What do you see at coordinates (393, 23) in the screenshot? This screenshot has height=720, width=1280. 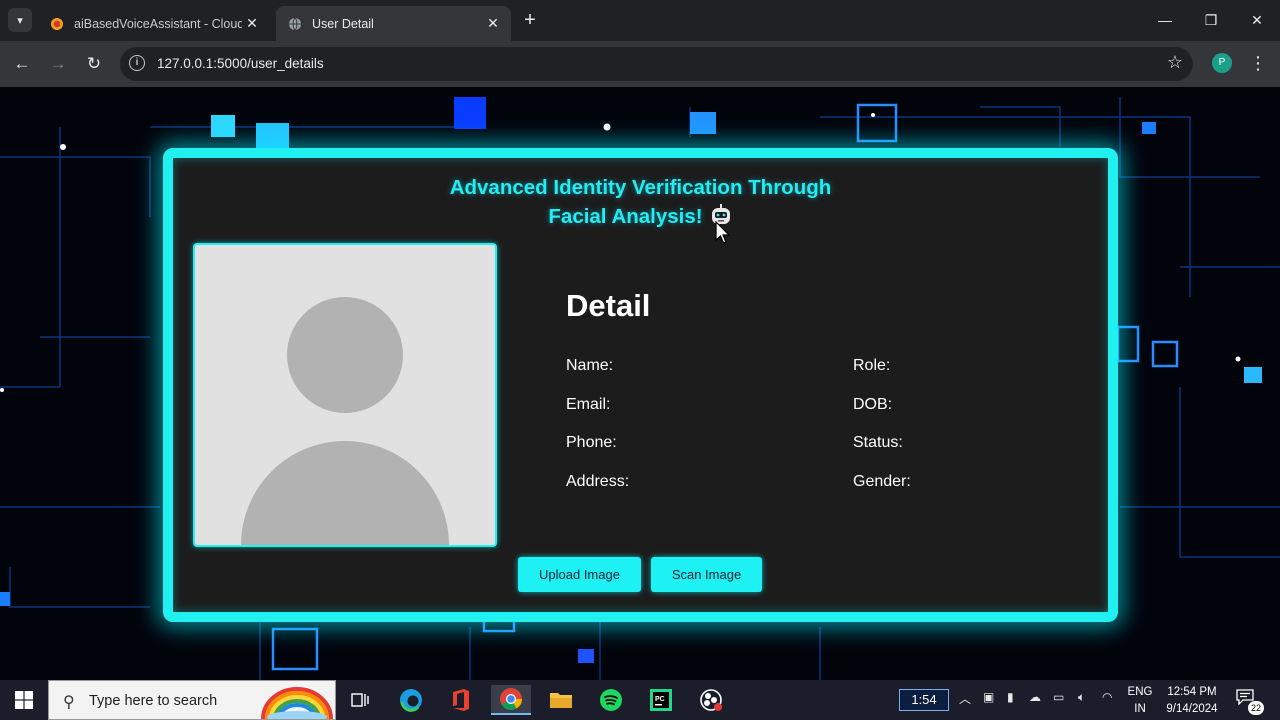 I see `tab-user-detail: User Detail ✕` at bounding box center [393, 23].